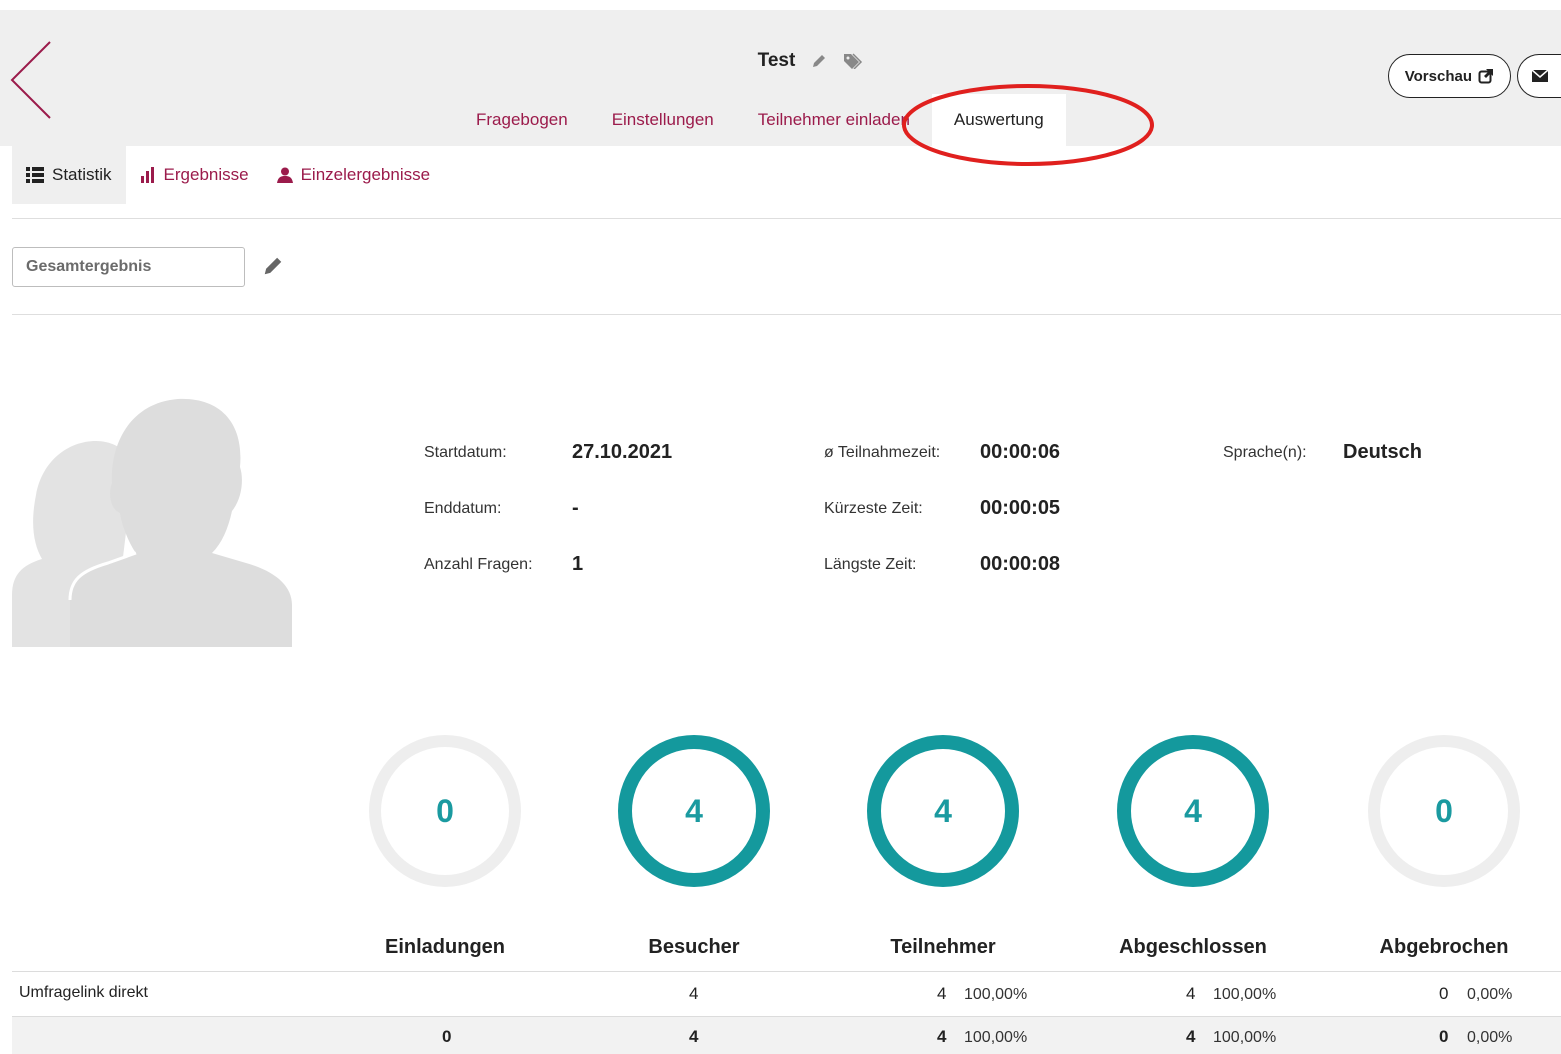 This screenshot has width=1561, height=1054. What do you see at coordinates (1245, 1037) in the screenshot?
I see `total-completed-pct: 100,00%` at bounding box center [1245, 1037].